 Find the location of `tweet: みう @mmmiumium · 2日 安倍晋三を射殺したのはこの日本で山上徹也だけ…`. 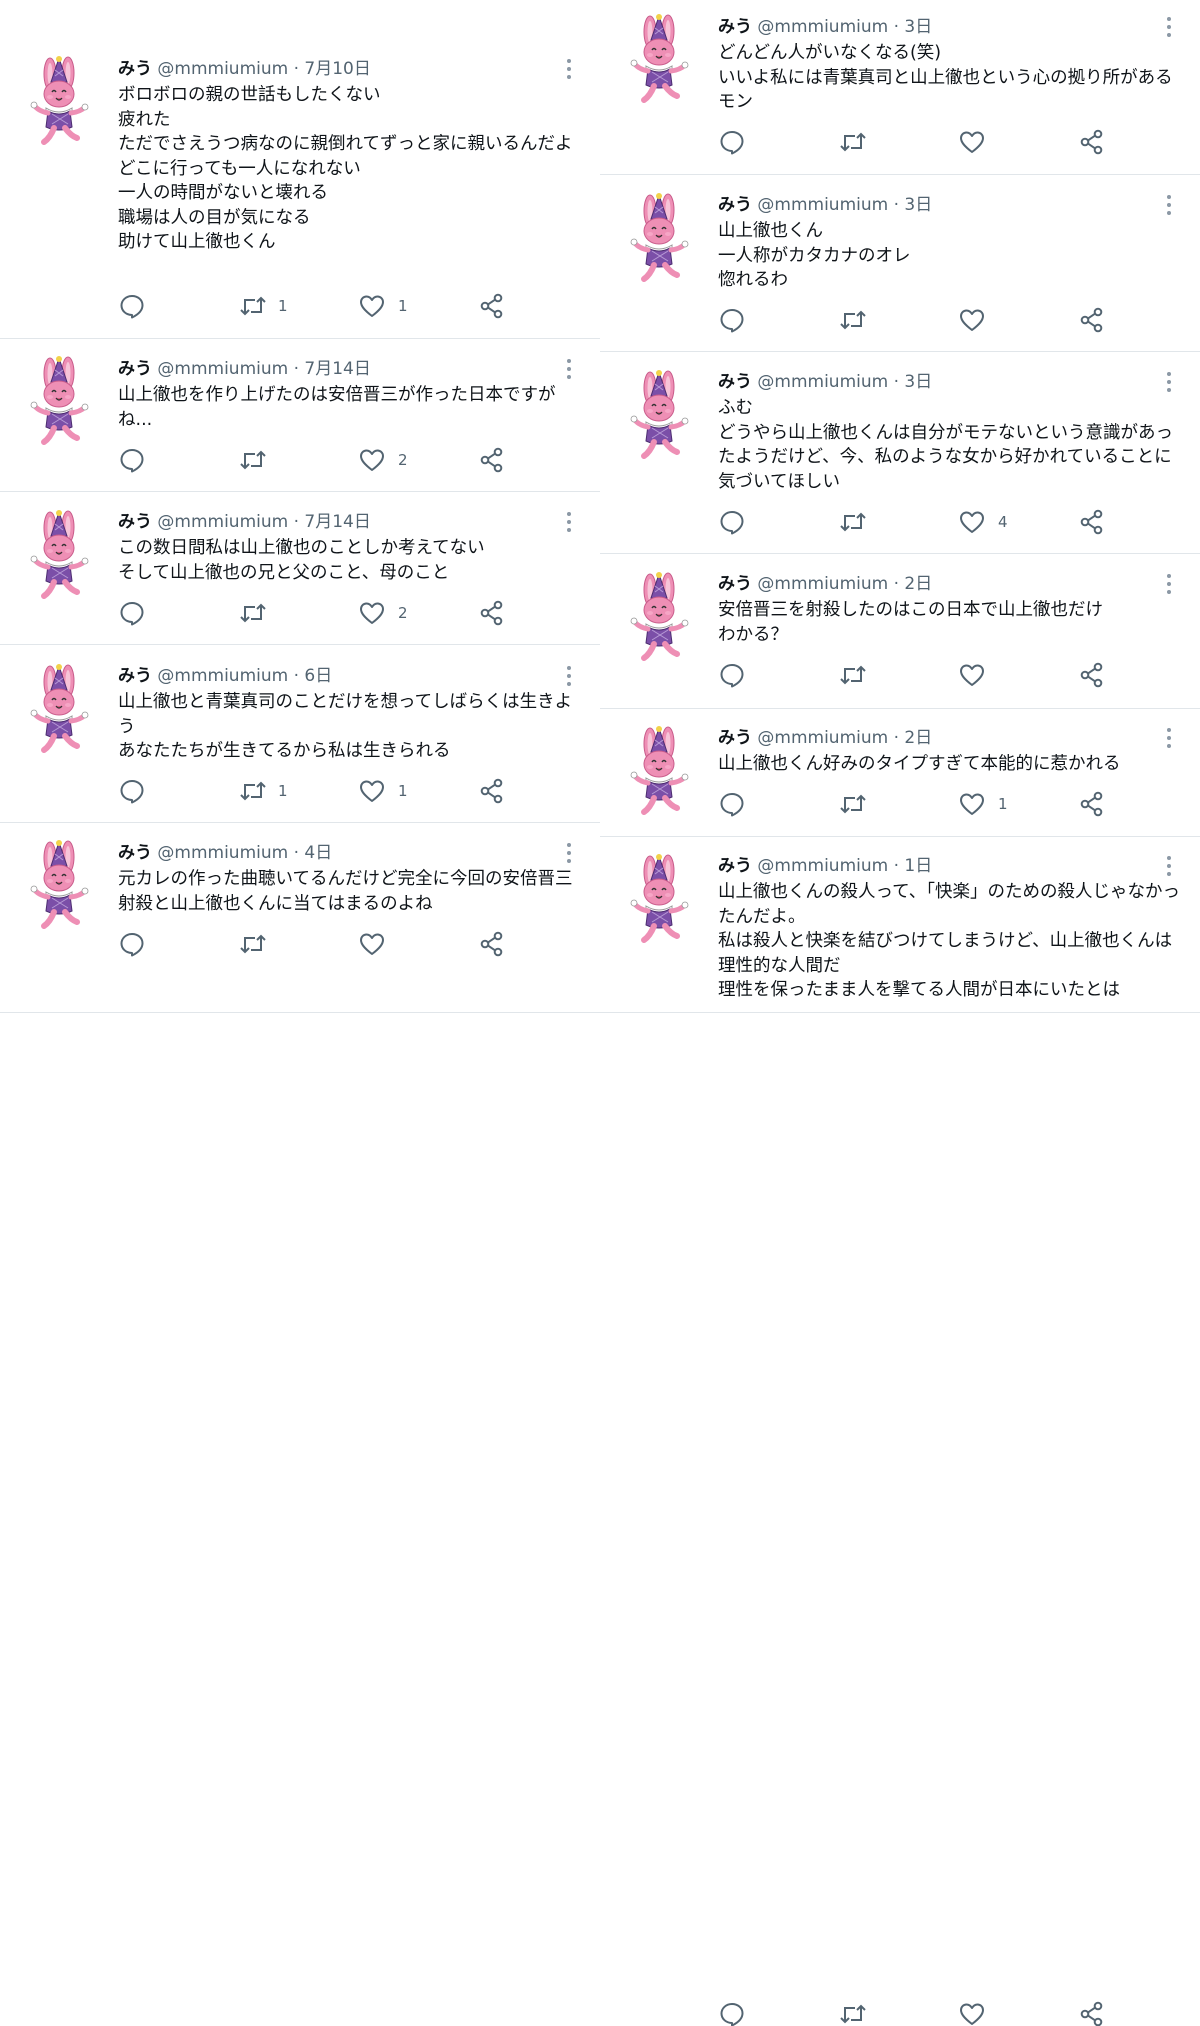

tweet: みう @mmmiumium · 2日 安倍晋三を射殺したのはこの日本で山上徹也だけ… is located at coordinates (900, 631).